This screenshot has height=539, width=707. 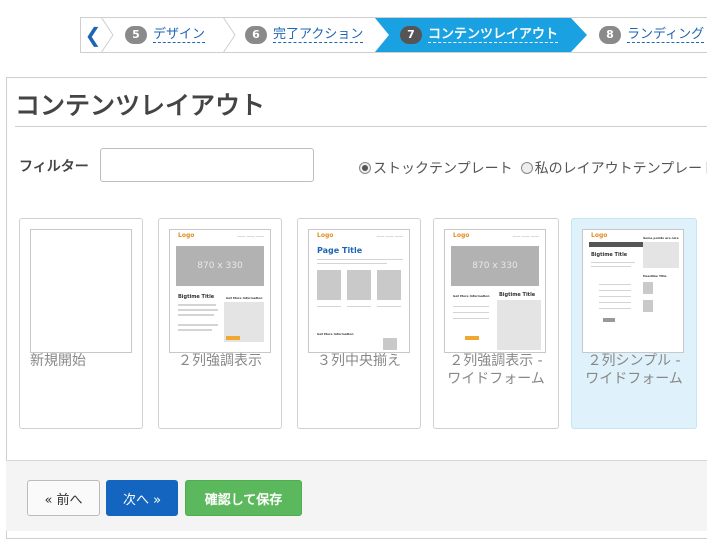 What do you see at coordinates (140, 105) in the screenshot?
I see `page-title: コンテンツレイアウト` at bounding box center [140, 105].